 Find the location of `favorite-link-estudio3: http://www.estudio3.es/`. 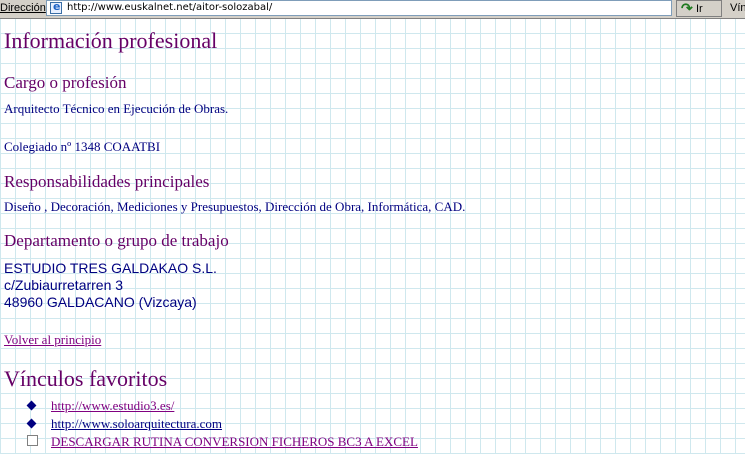

favorite-link-estudio3: http://www.estudio3.es/ is located at coordinates (112, 406).